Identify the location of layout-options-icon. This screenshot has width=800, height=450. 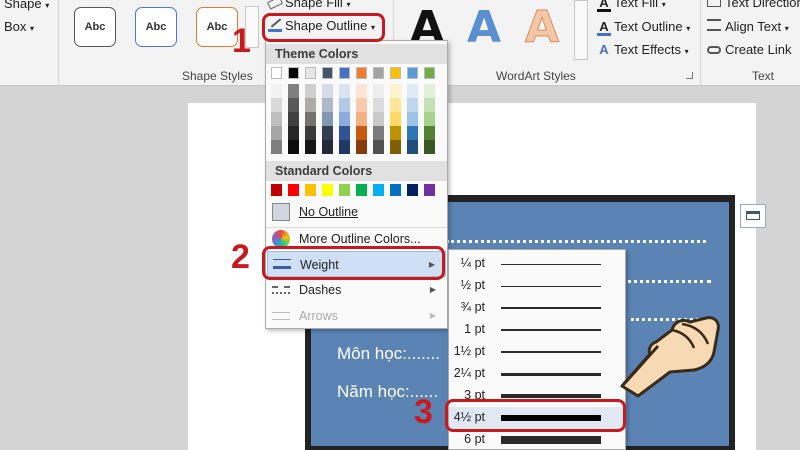
(753, 216).